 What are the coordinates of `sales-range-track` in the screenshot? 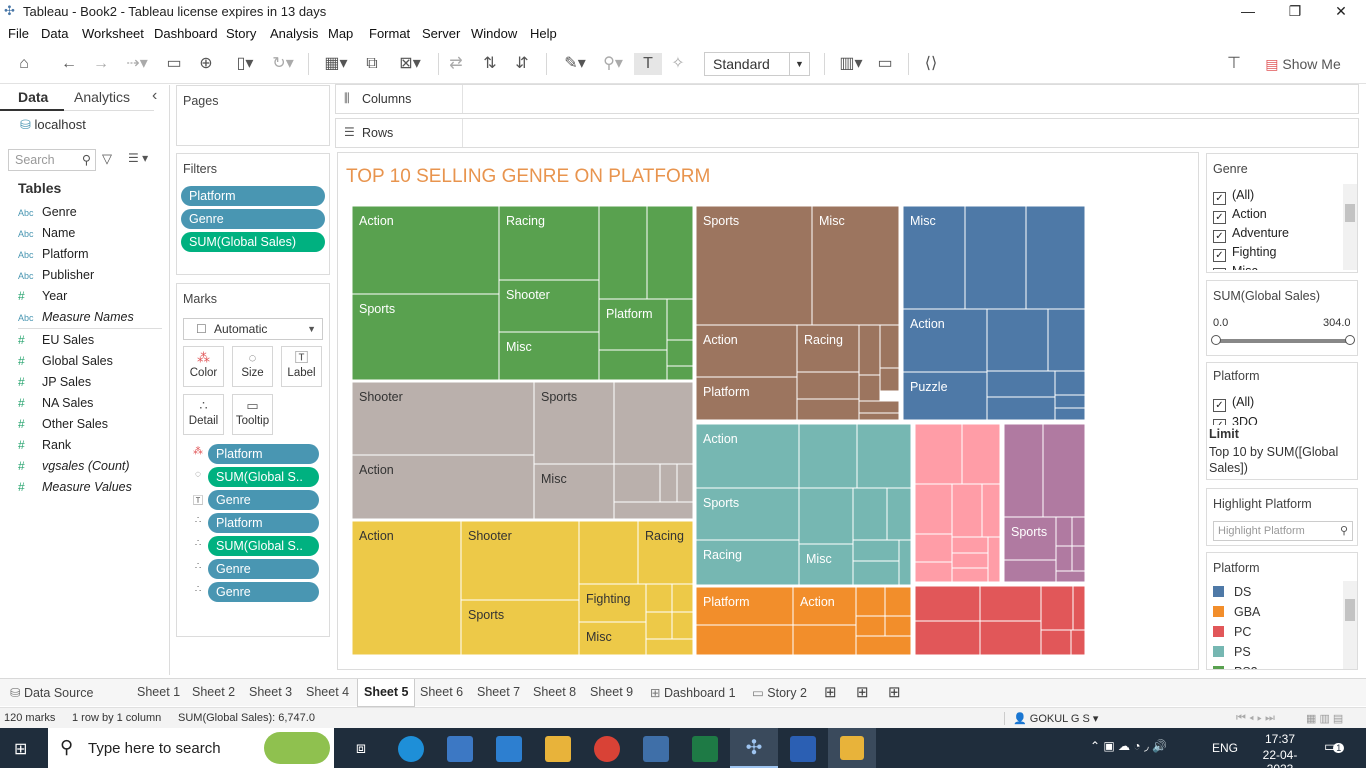 It's located at (1283, 341).